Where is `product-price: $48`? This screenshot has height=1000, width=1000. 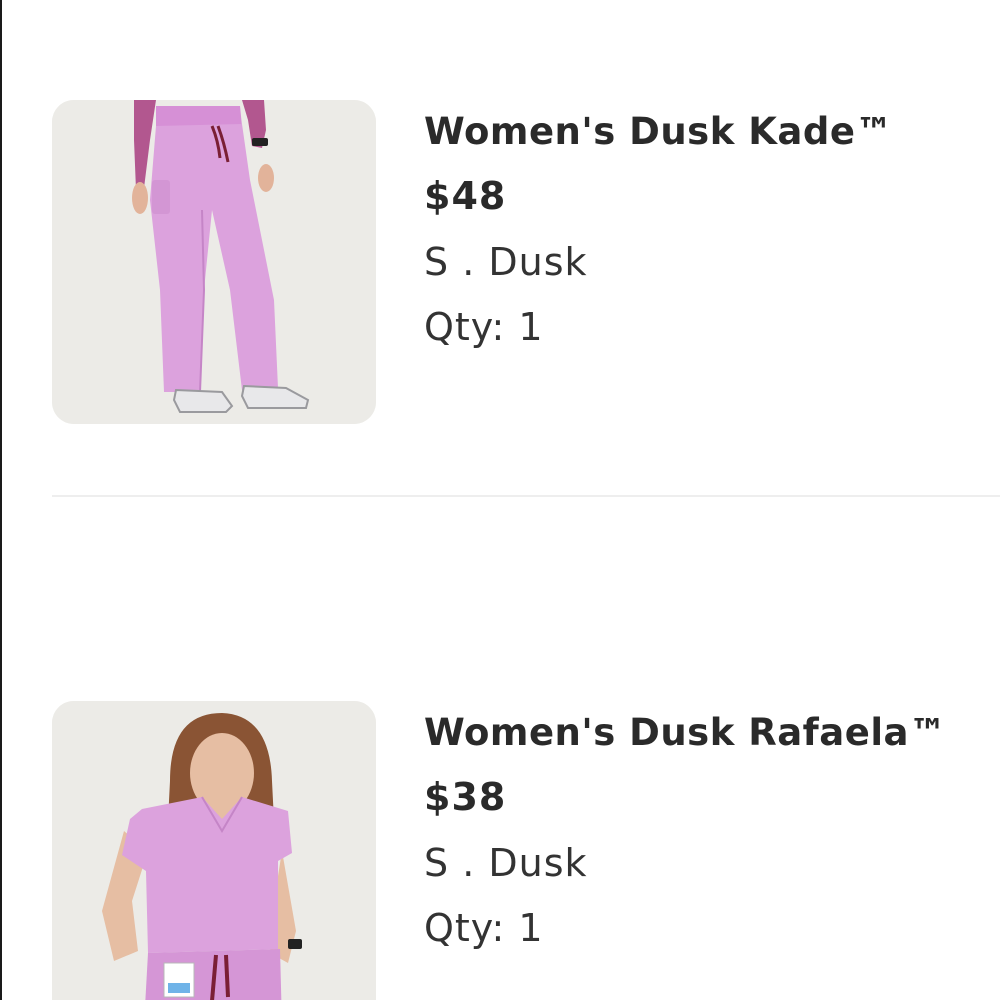 product-price: $48 is located at coordinates (465, 196).